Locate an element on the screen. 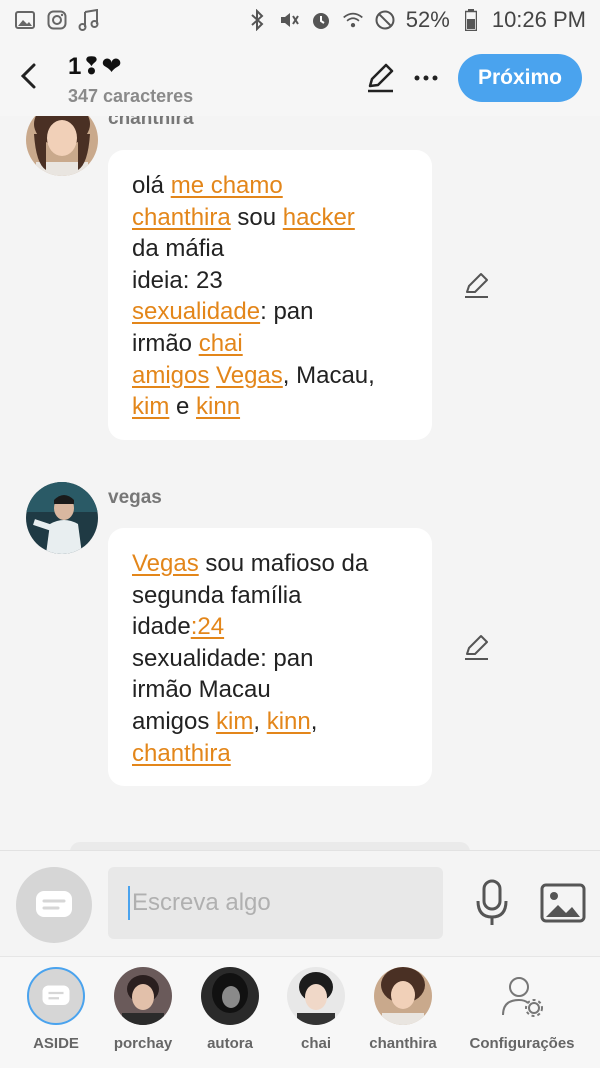 Image resolution: width=600 pixels, height=1068 pixels. microphone-icon is located at coordinates (492, 902).